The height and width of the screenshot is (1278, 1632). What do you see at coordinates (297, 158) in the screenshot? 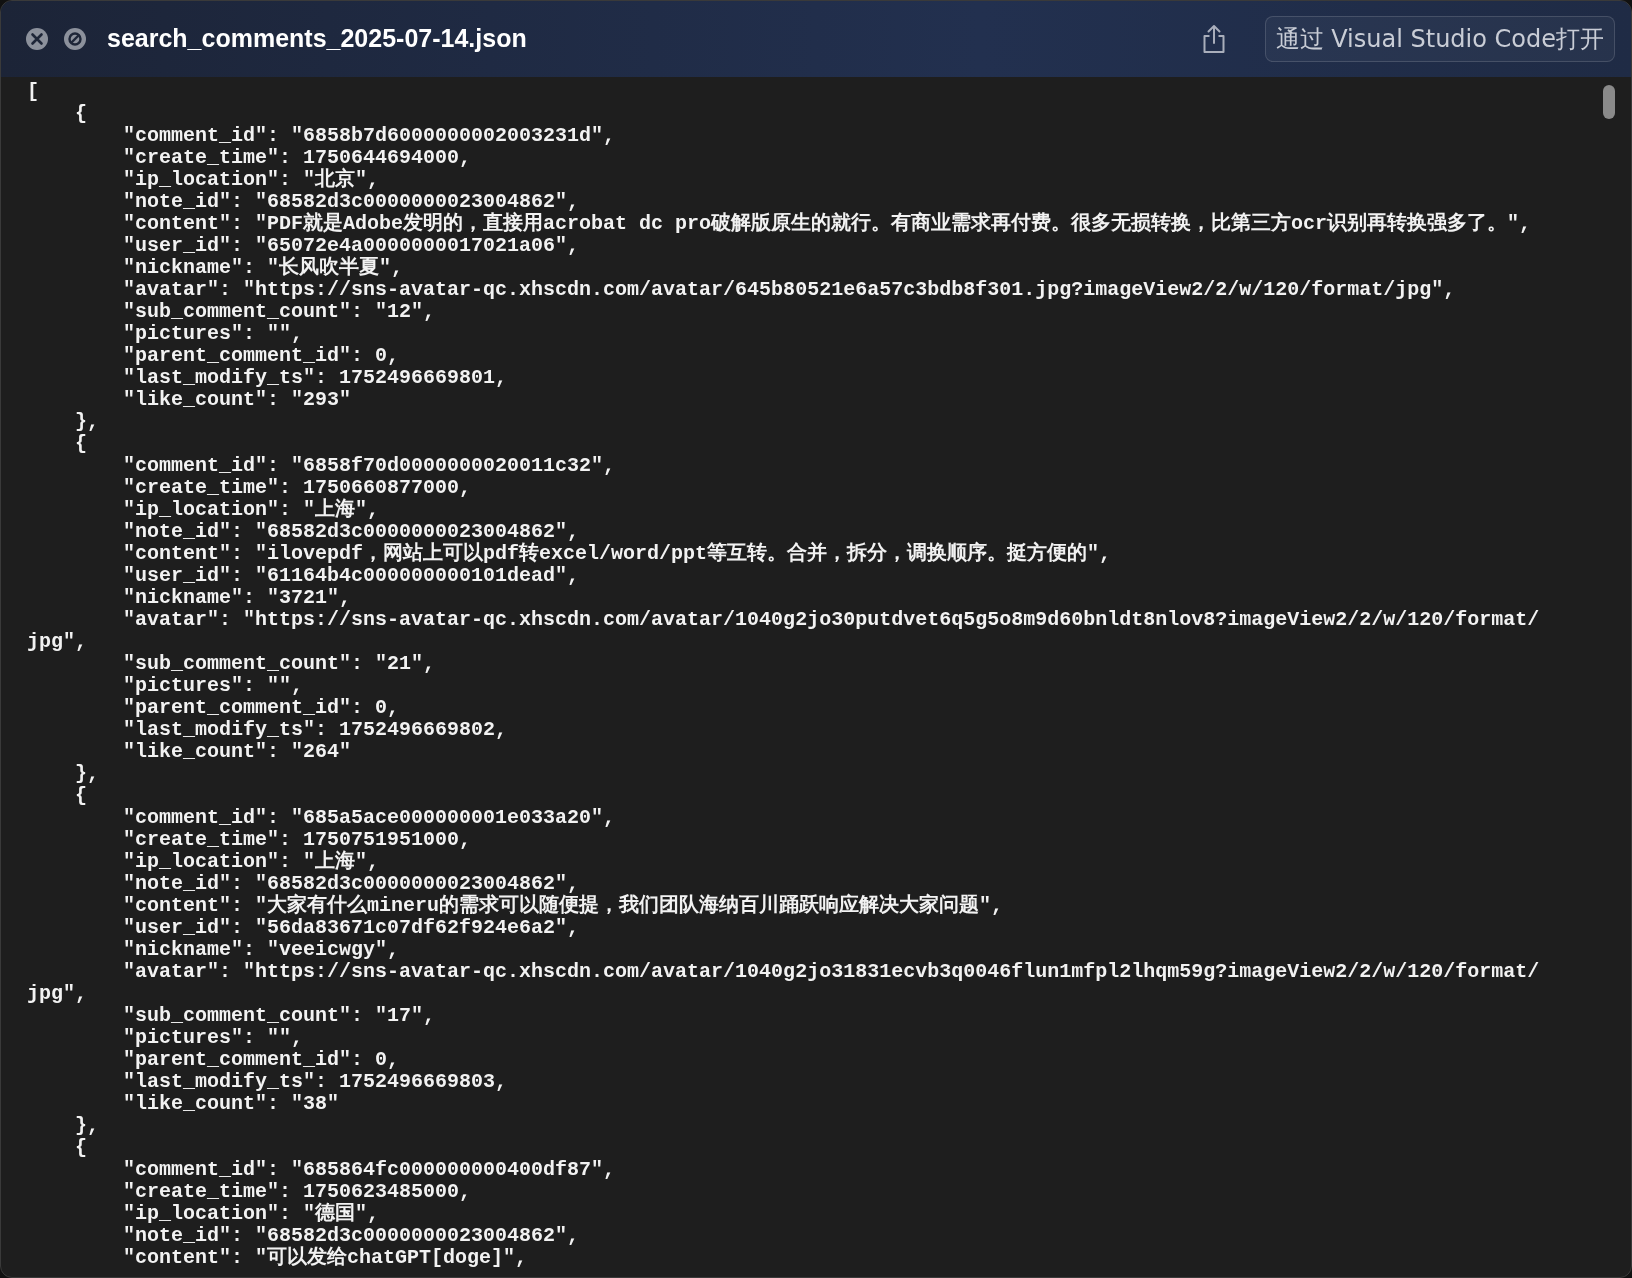
I see `code-line: "create_time": 1750644694000,` at bounding box center [297, 158].